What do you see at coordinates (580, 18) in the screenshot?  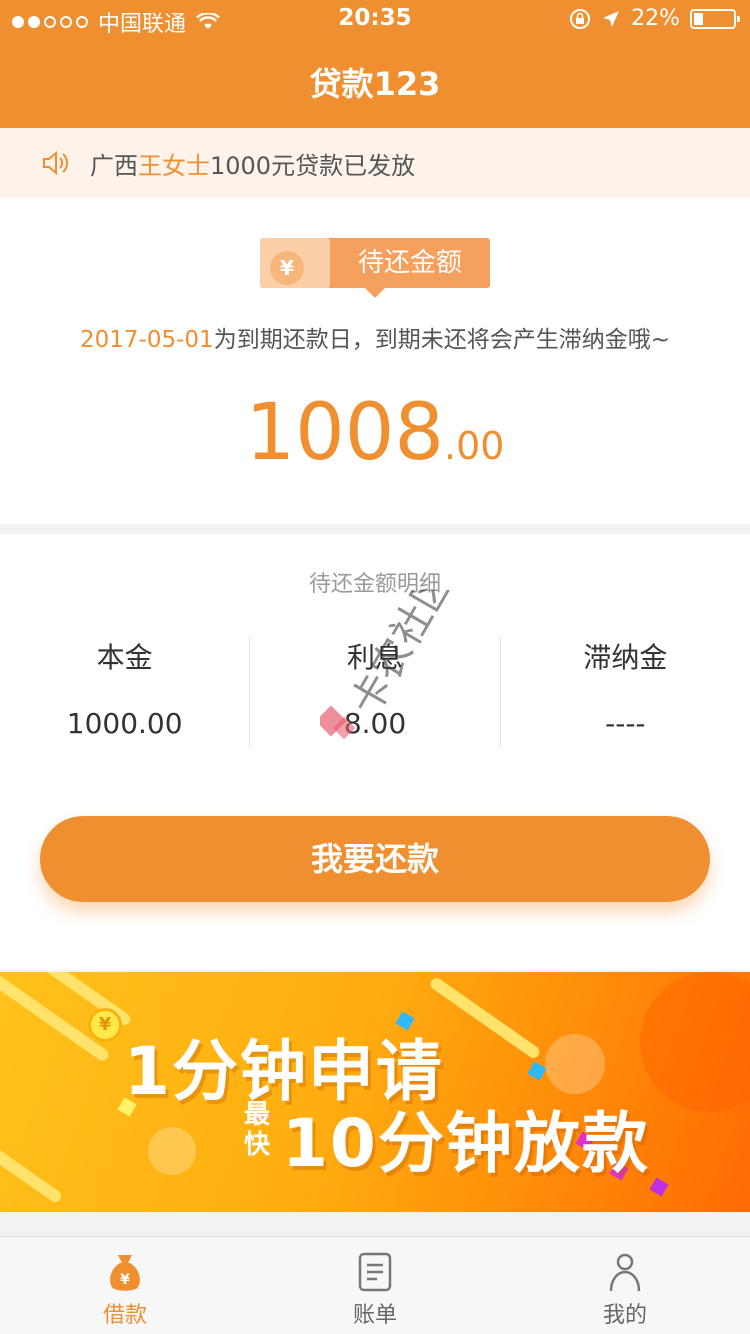 I see `rotation-lock-icon` at bounding box center [580, 18].